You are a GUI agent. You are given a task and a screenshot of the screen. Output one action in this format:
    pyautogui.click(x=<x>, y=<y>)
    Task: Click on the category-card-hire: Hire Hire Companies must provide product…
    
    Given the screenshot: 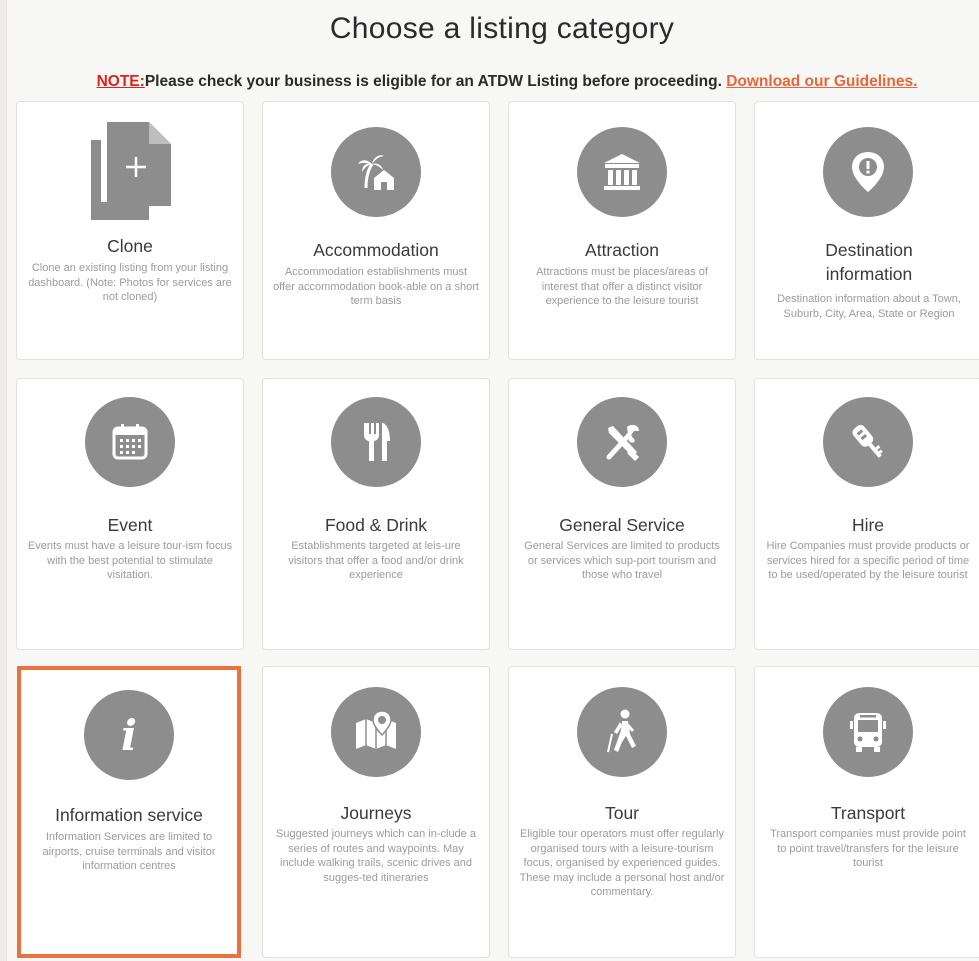 What is the action you would take?
    pyautogui.click(x=866, y=514)
    